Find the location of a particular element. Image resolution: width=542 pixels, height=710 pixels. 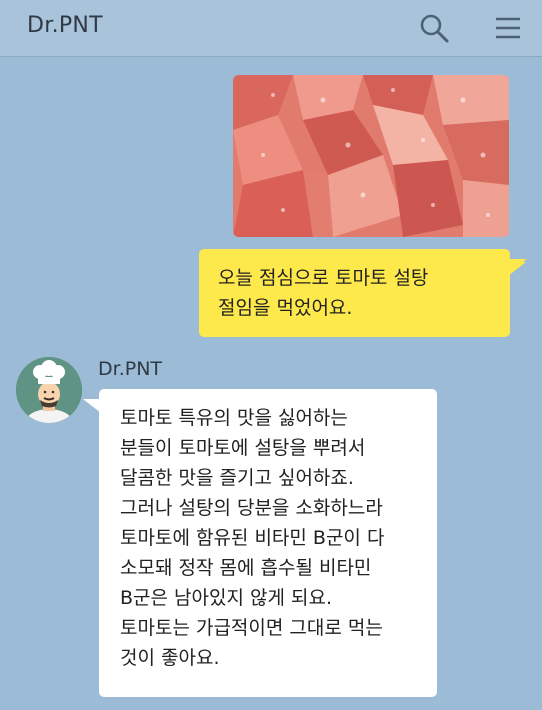

message-line: 달콤한 맛을 즐기고 싶어하죠. is located at coordinates (237, 478).